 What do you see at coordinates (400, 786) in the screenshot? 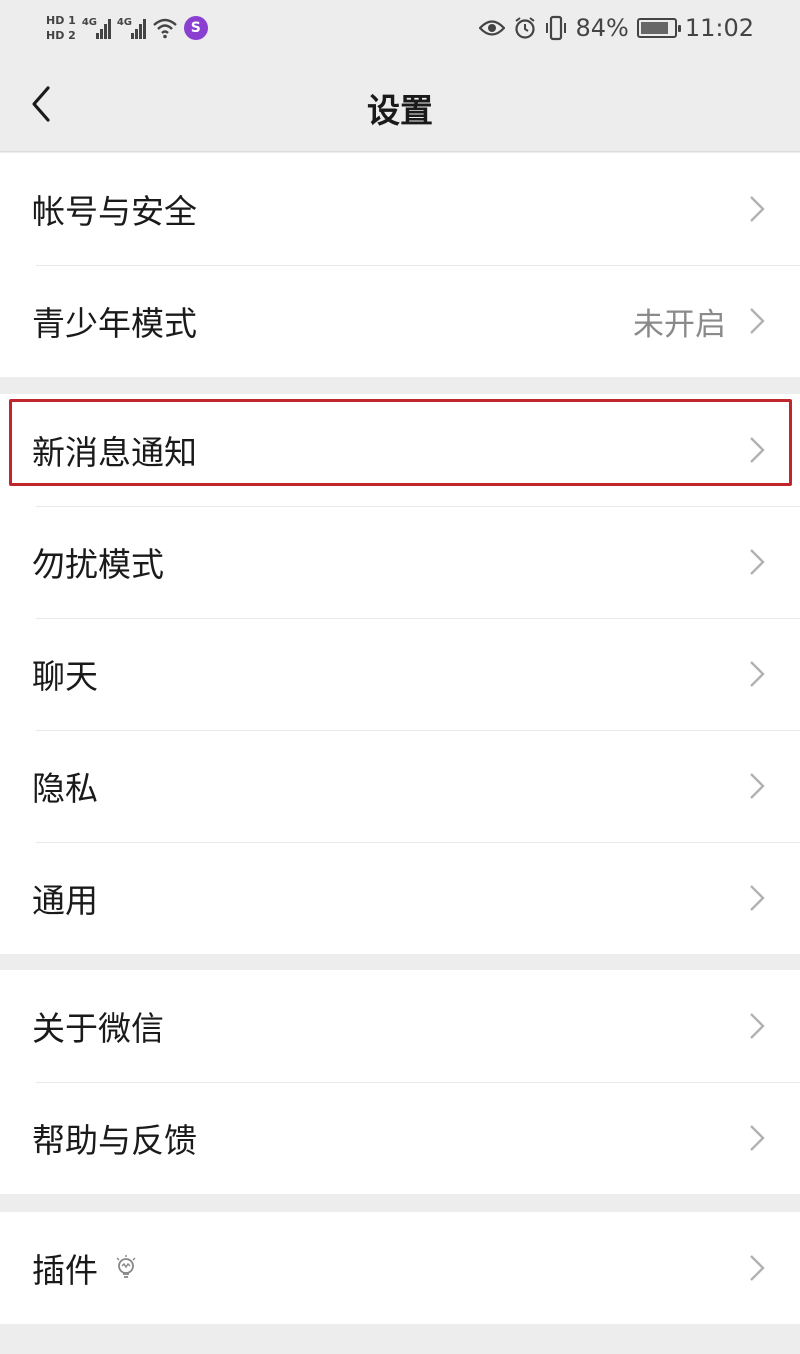
I see `settings-row-privacy: 隐私` at bounding box center [400, 786].